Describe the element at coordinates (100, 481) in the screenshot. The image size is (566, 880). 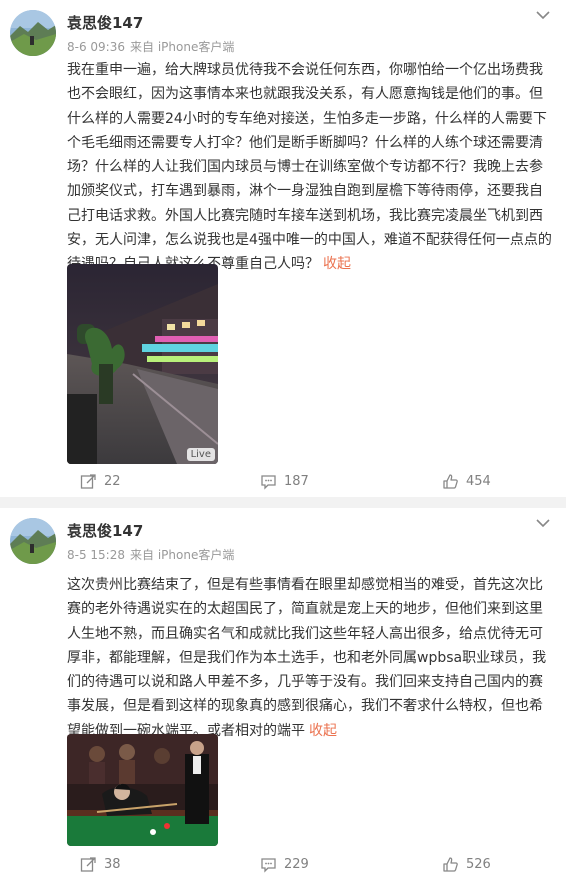
I see `repost-button: 22` at that location.